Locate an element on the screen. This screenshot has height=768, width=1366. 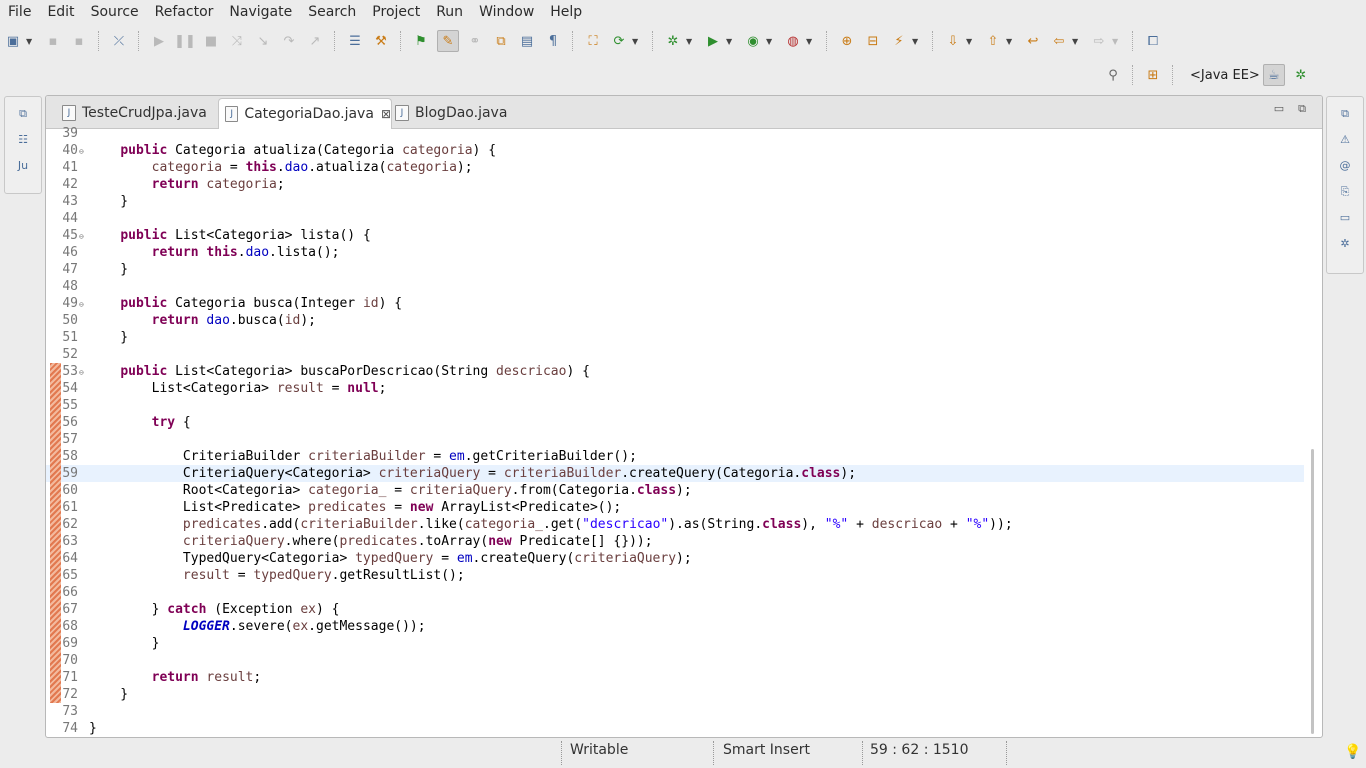
code-line: 48 is located at coordinates (675, 286).